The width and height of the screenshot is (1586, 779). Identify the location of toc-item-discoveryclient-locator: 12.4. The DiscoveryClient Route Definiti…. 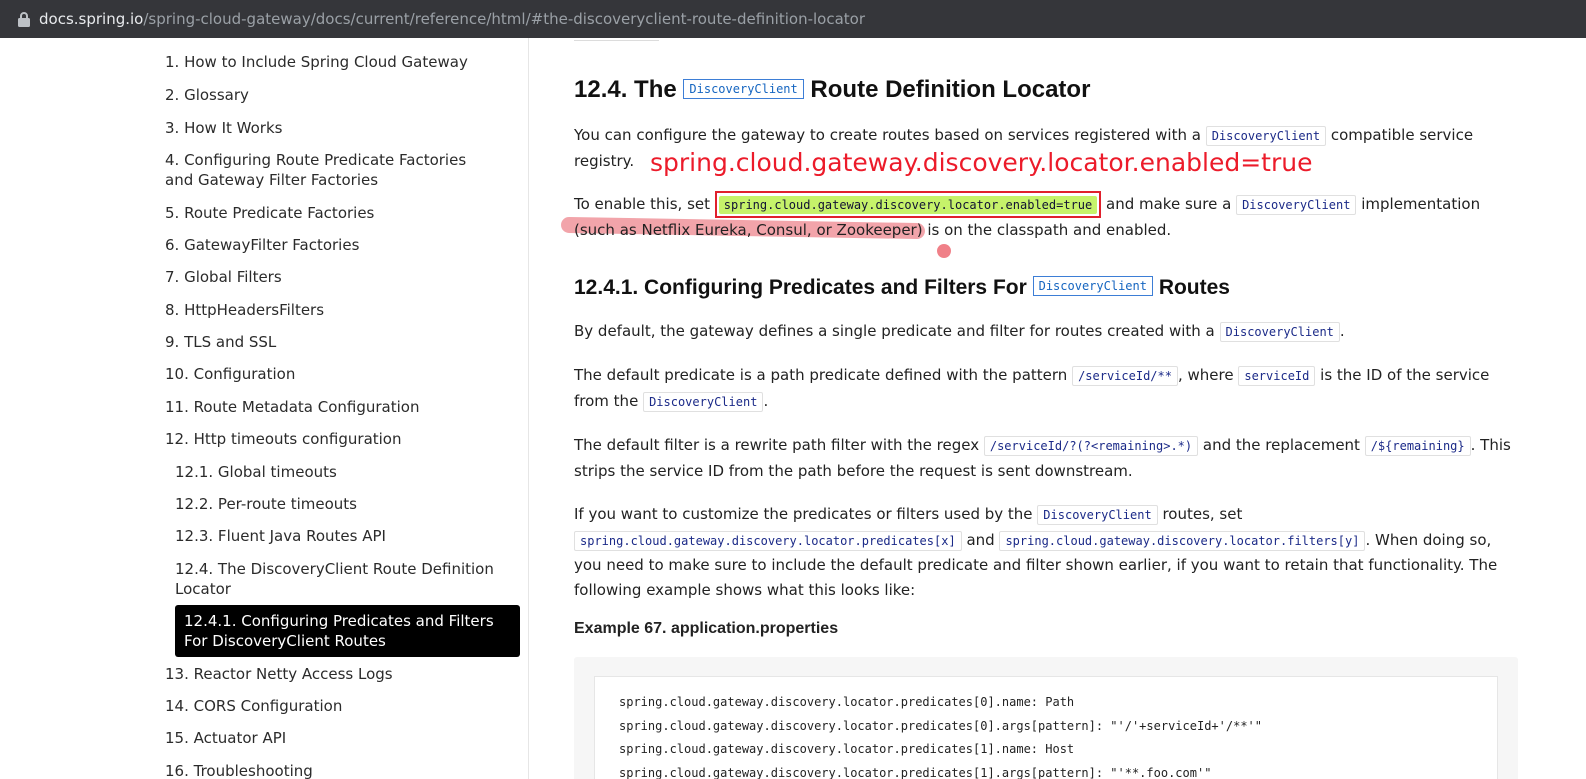
(335, 579).